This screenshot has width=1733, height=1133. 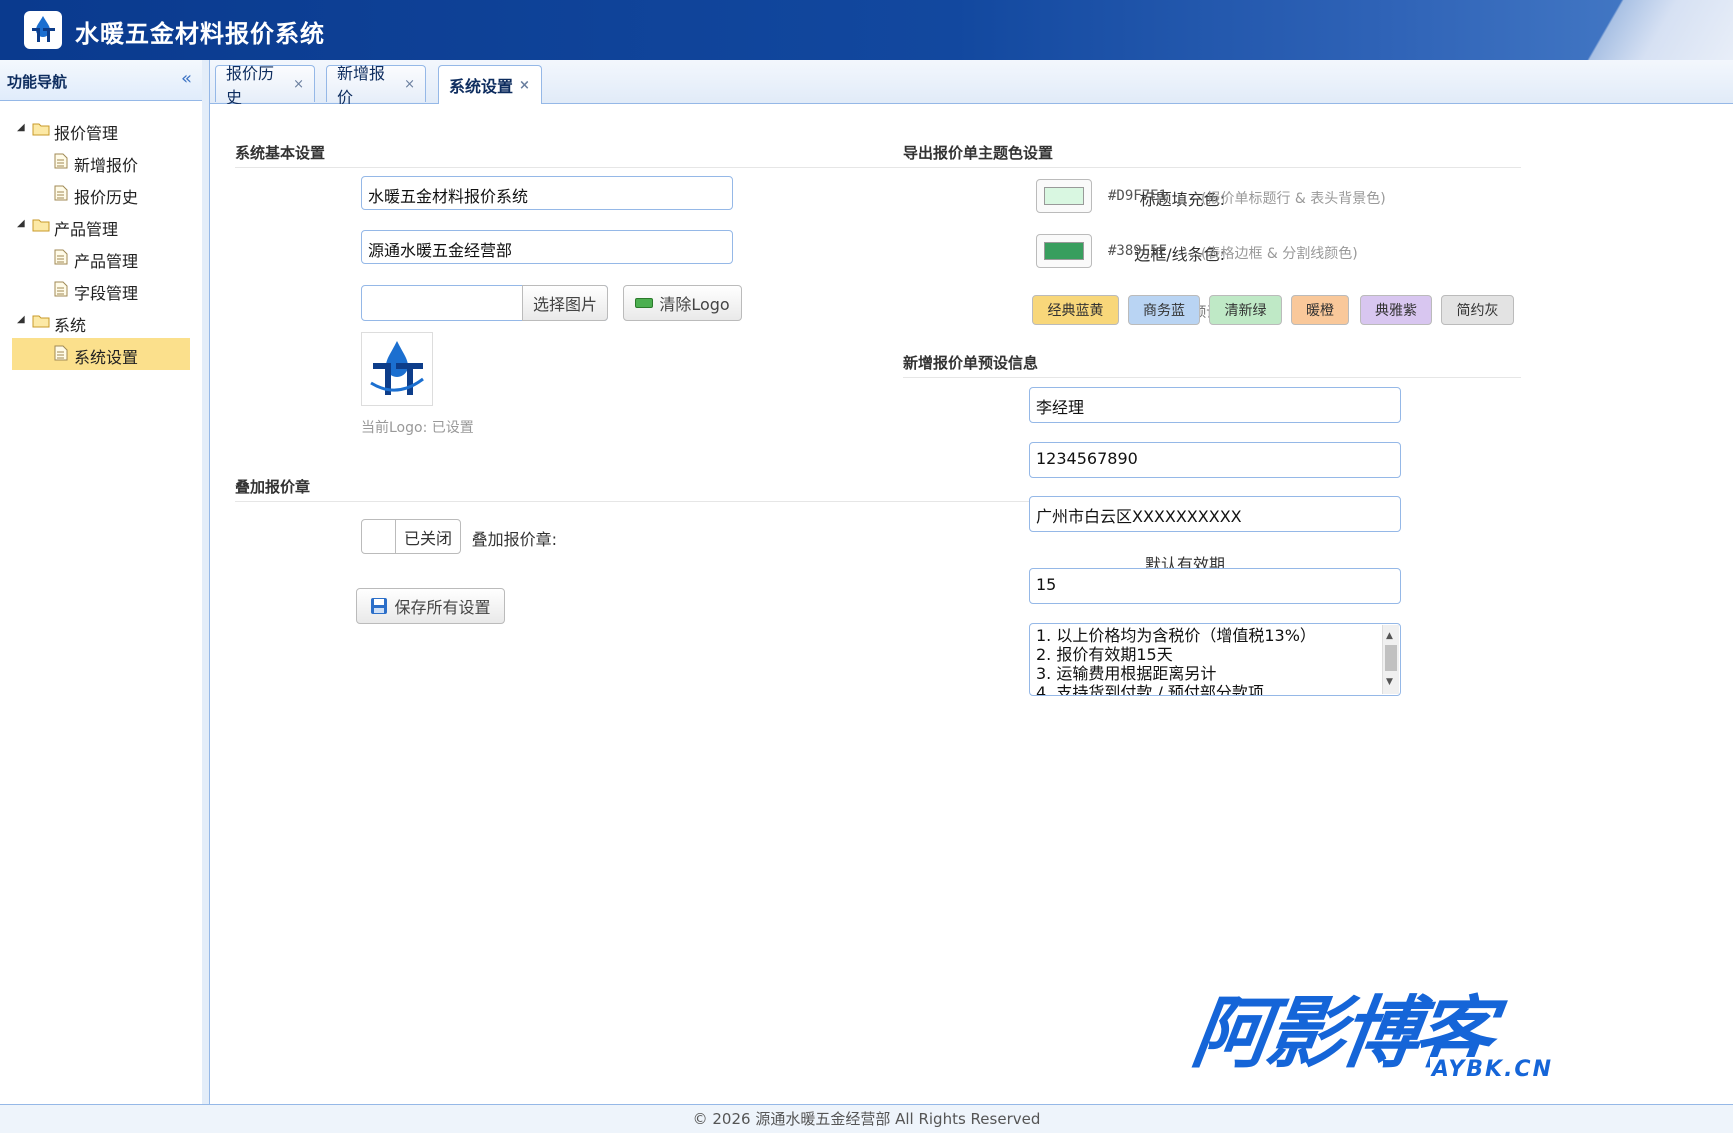 I want to click on logo-icon, so click(x=43, y=29).